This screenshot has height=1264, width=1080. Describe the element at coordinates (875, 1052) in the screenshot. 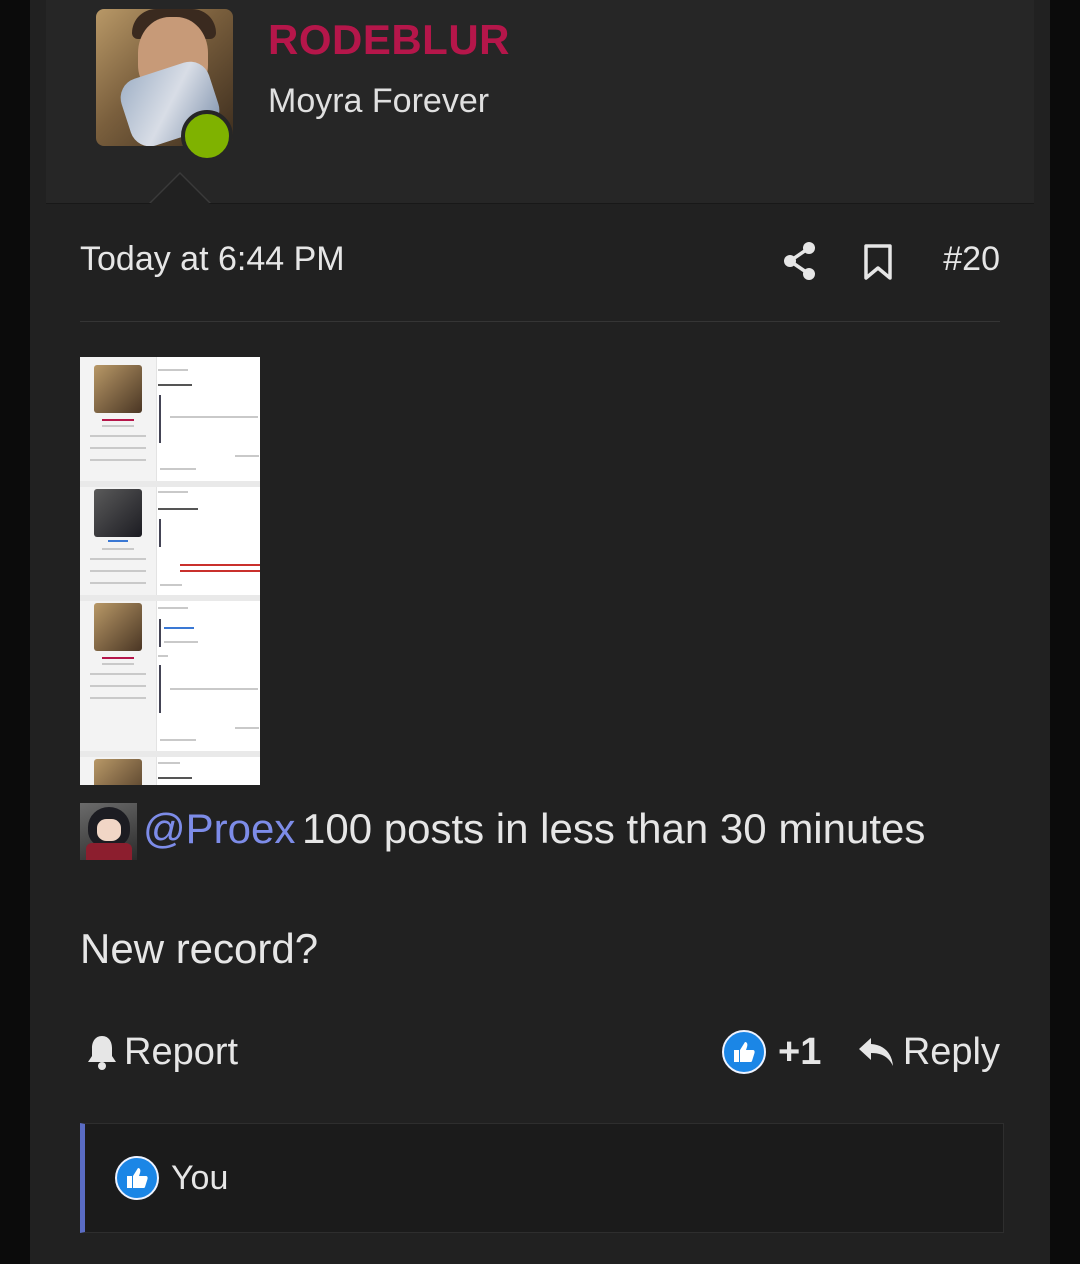

I see `reply-arrow-icon` at that location.